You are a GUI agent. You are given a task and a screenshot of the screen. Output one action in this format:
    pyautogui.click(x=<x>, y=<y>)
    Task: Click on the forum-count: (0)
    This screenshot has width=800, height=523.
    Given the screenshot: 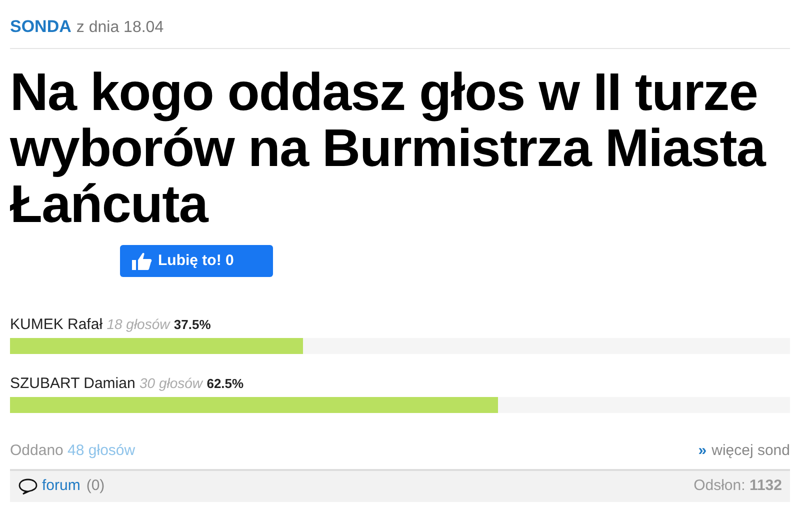 What is the action you would take?
    pyautogui.click(x=95, y=486)
    